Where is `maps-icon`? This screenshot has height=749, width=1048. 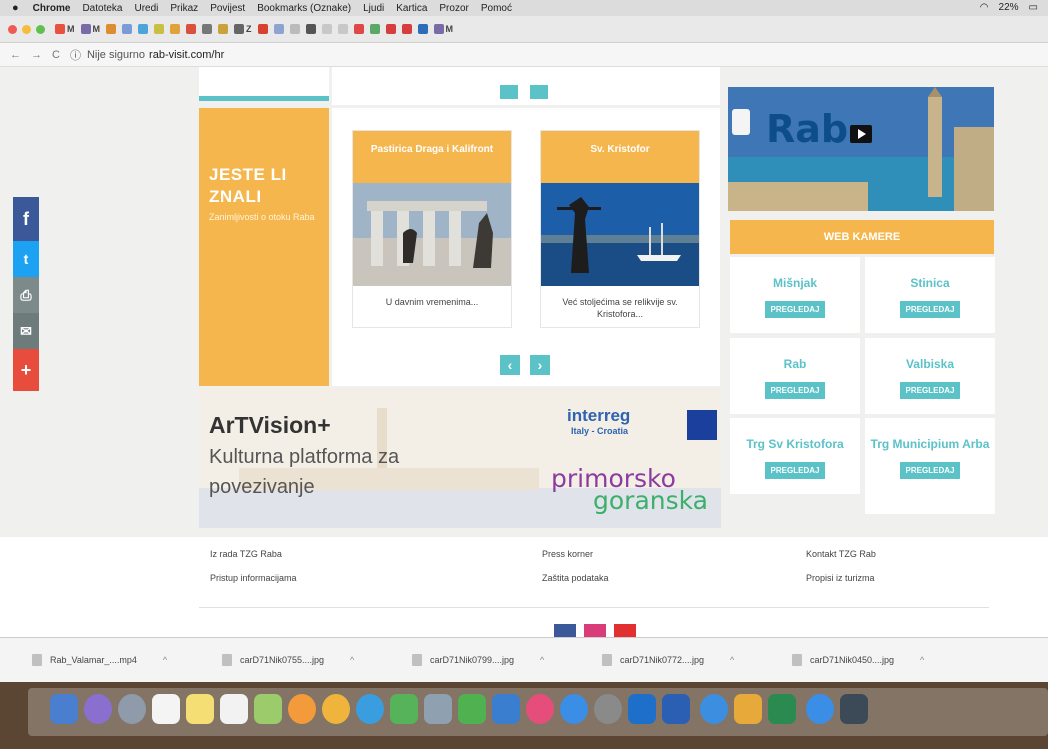
maps-icon is located at coordinates (268, 709).